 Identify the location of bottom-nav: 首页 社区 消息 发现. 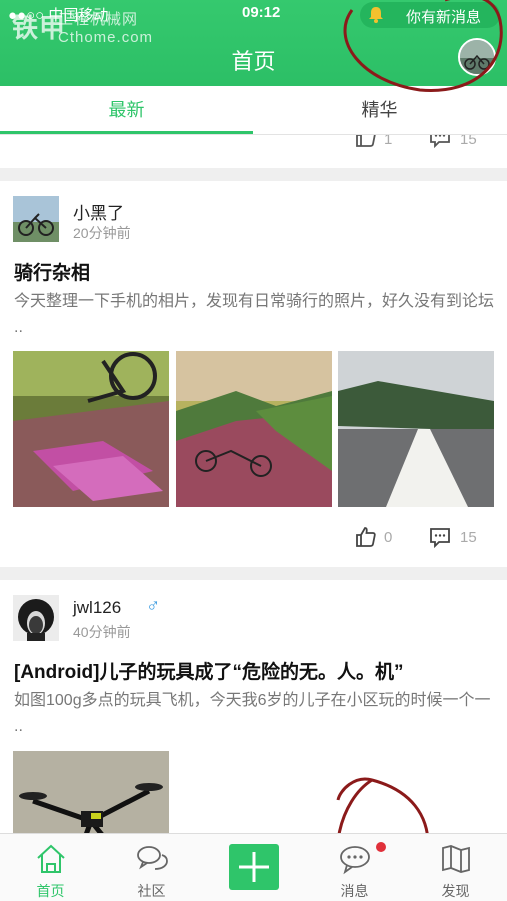
(253, 867).